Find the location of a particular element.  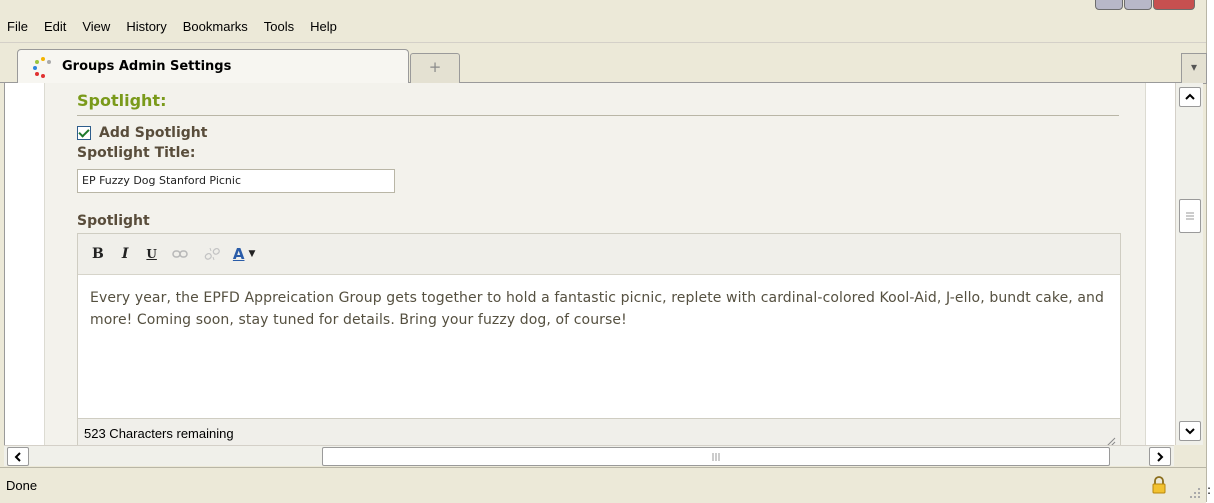

scroll-down-button is located at coordinates (1190, 431).